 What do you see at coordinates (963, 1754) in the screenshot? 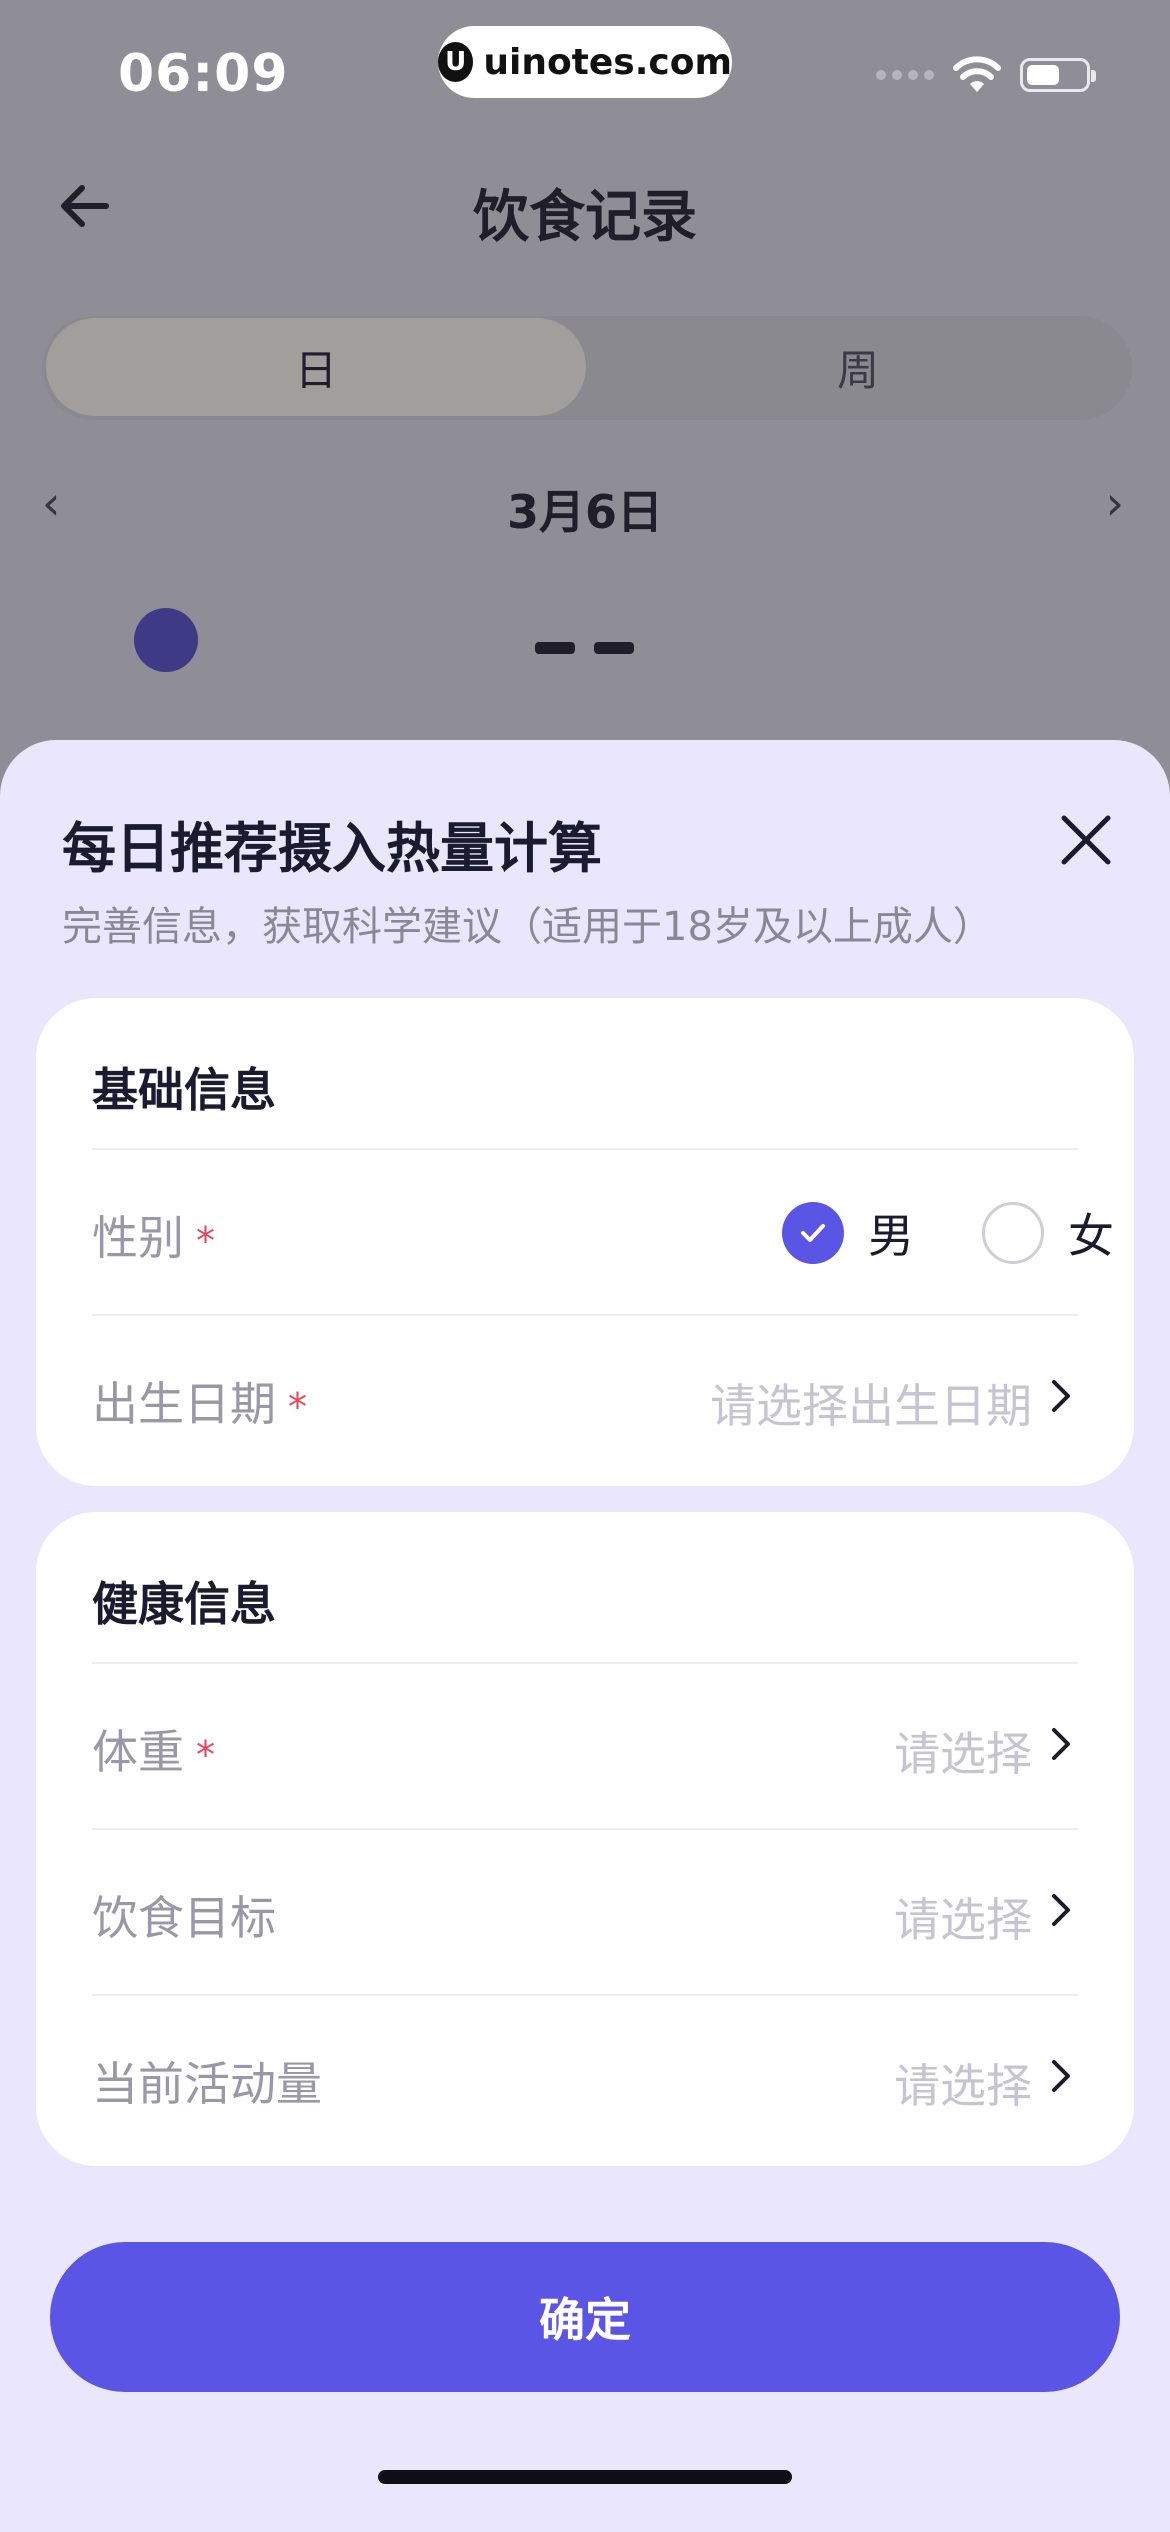
I see `weight-placeholder: 请选择` at bounding box center [963, 1754].